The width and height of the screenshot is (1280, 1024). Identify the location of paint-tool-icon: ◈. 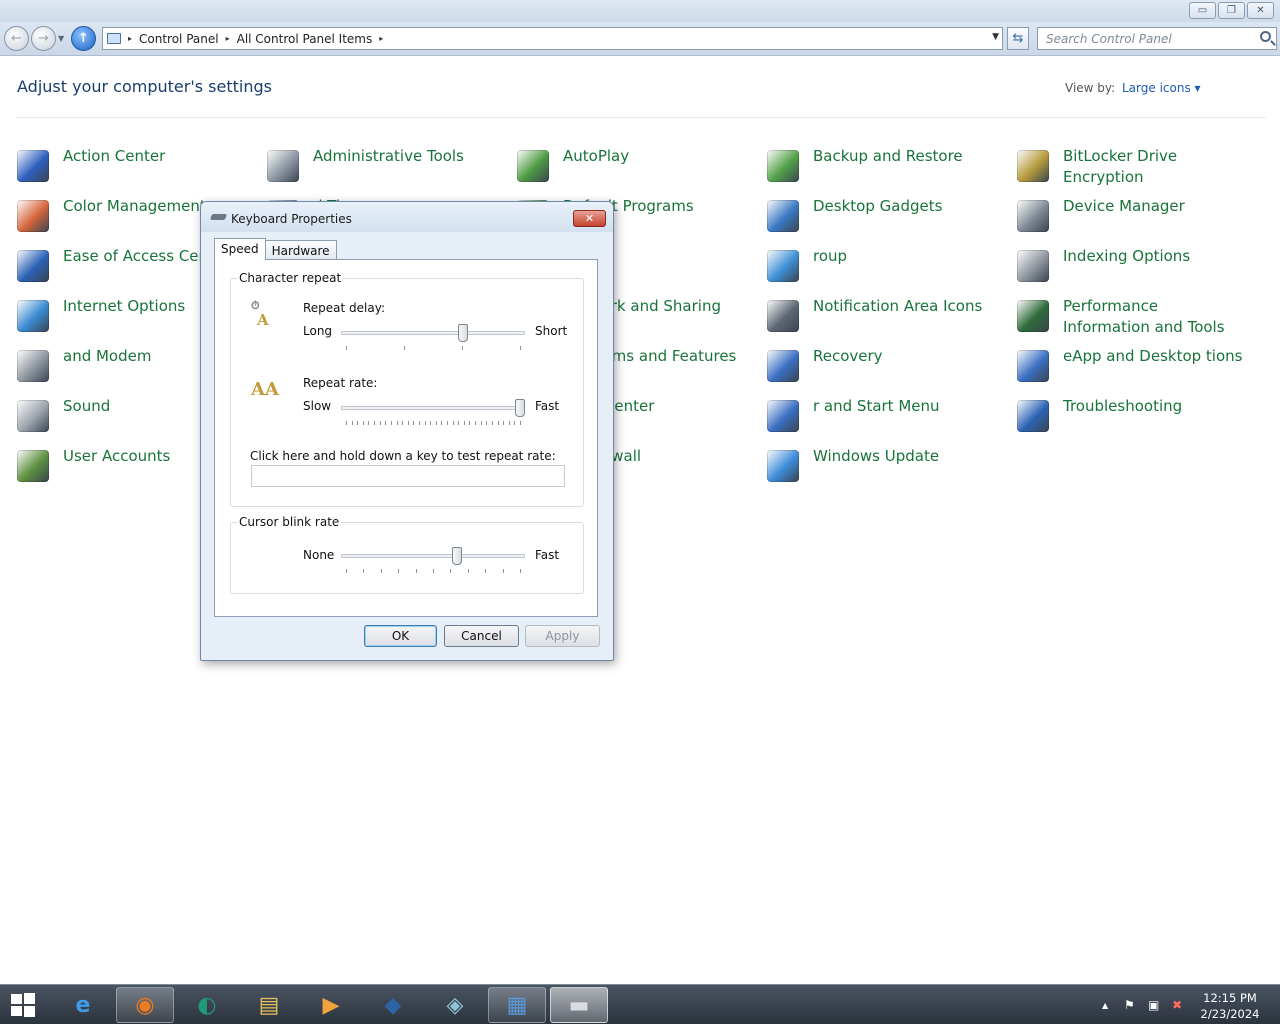
(455, 1005).